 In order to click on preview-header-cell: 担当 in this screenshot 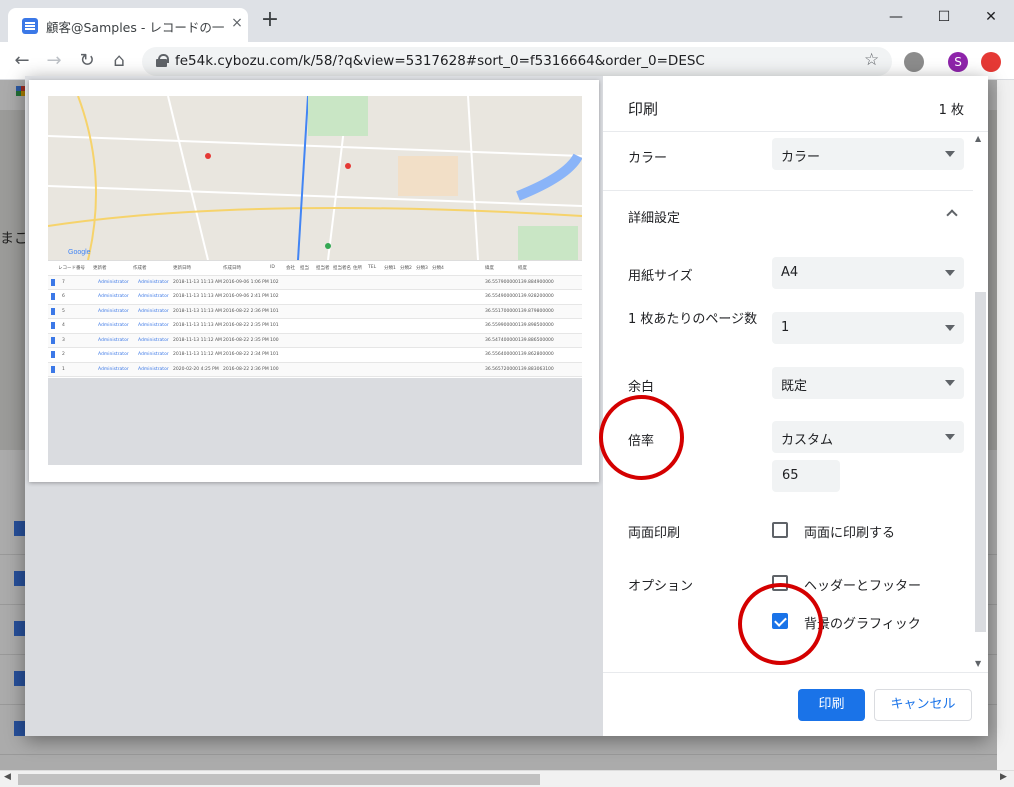, I will do `click(304, 268)`.